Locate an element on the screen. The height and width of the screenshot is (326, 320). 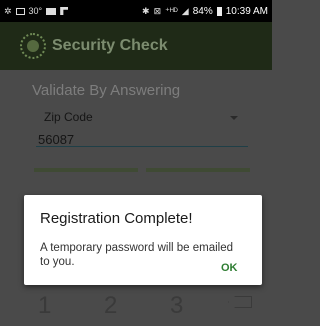
battery-icon is located at coordinates (219, 11).